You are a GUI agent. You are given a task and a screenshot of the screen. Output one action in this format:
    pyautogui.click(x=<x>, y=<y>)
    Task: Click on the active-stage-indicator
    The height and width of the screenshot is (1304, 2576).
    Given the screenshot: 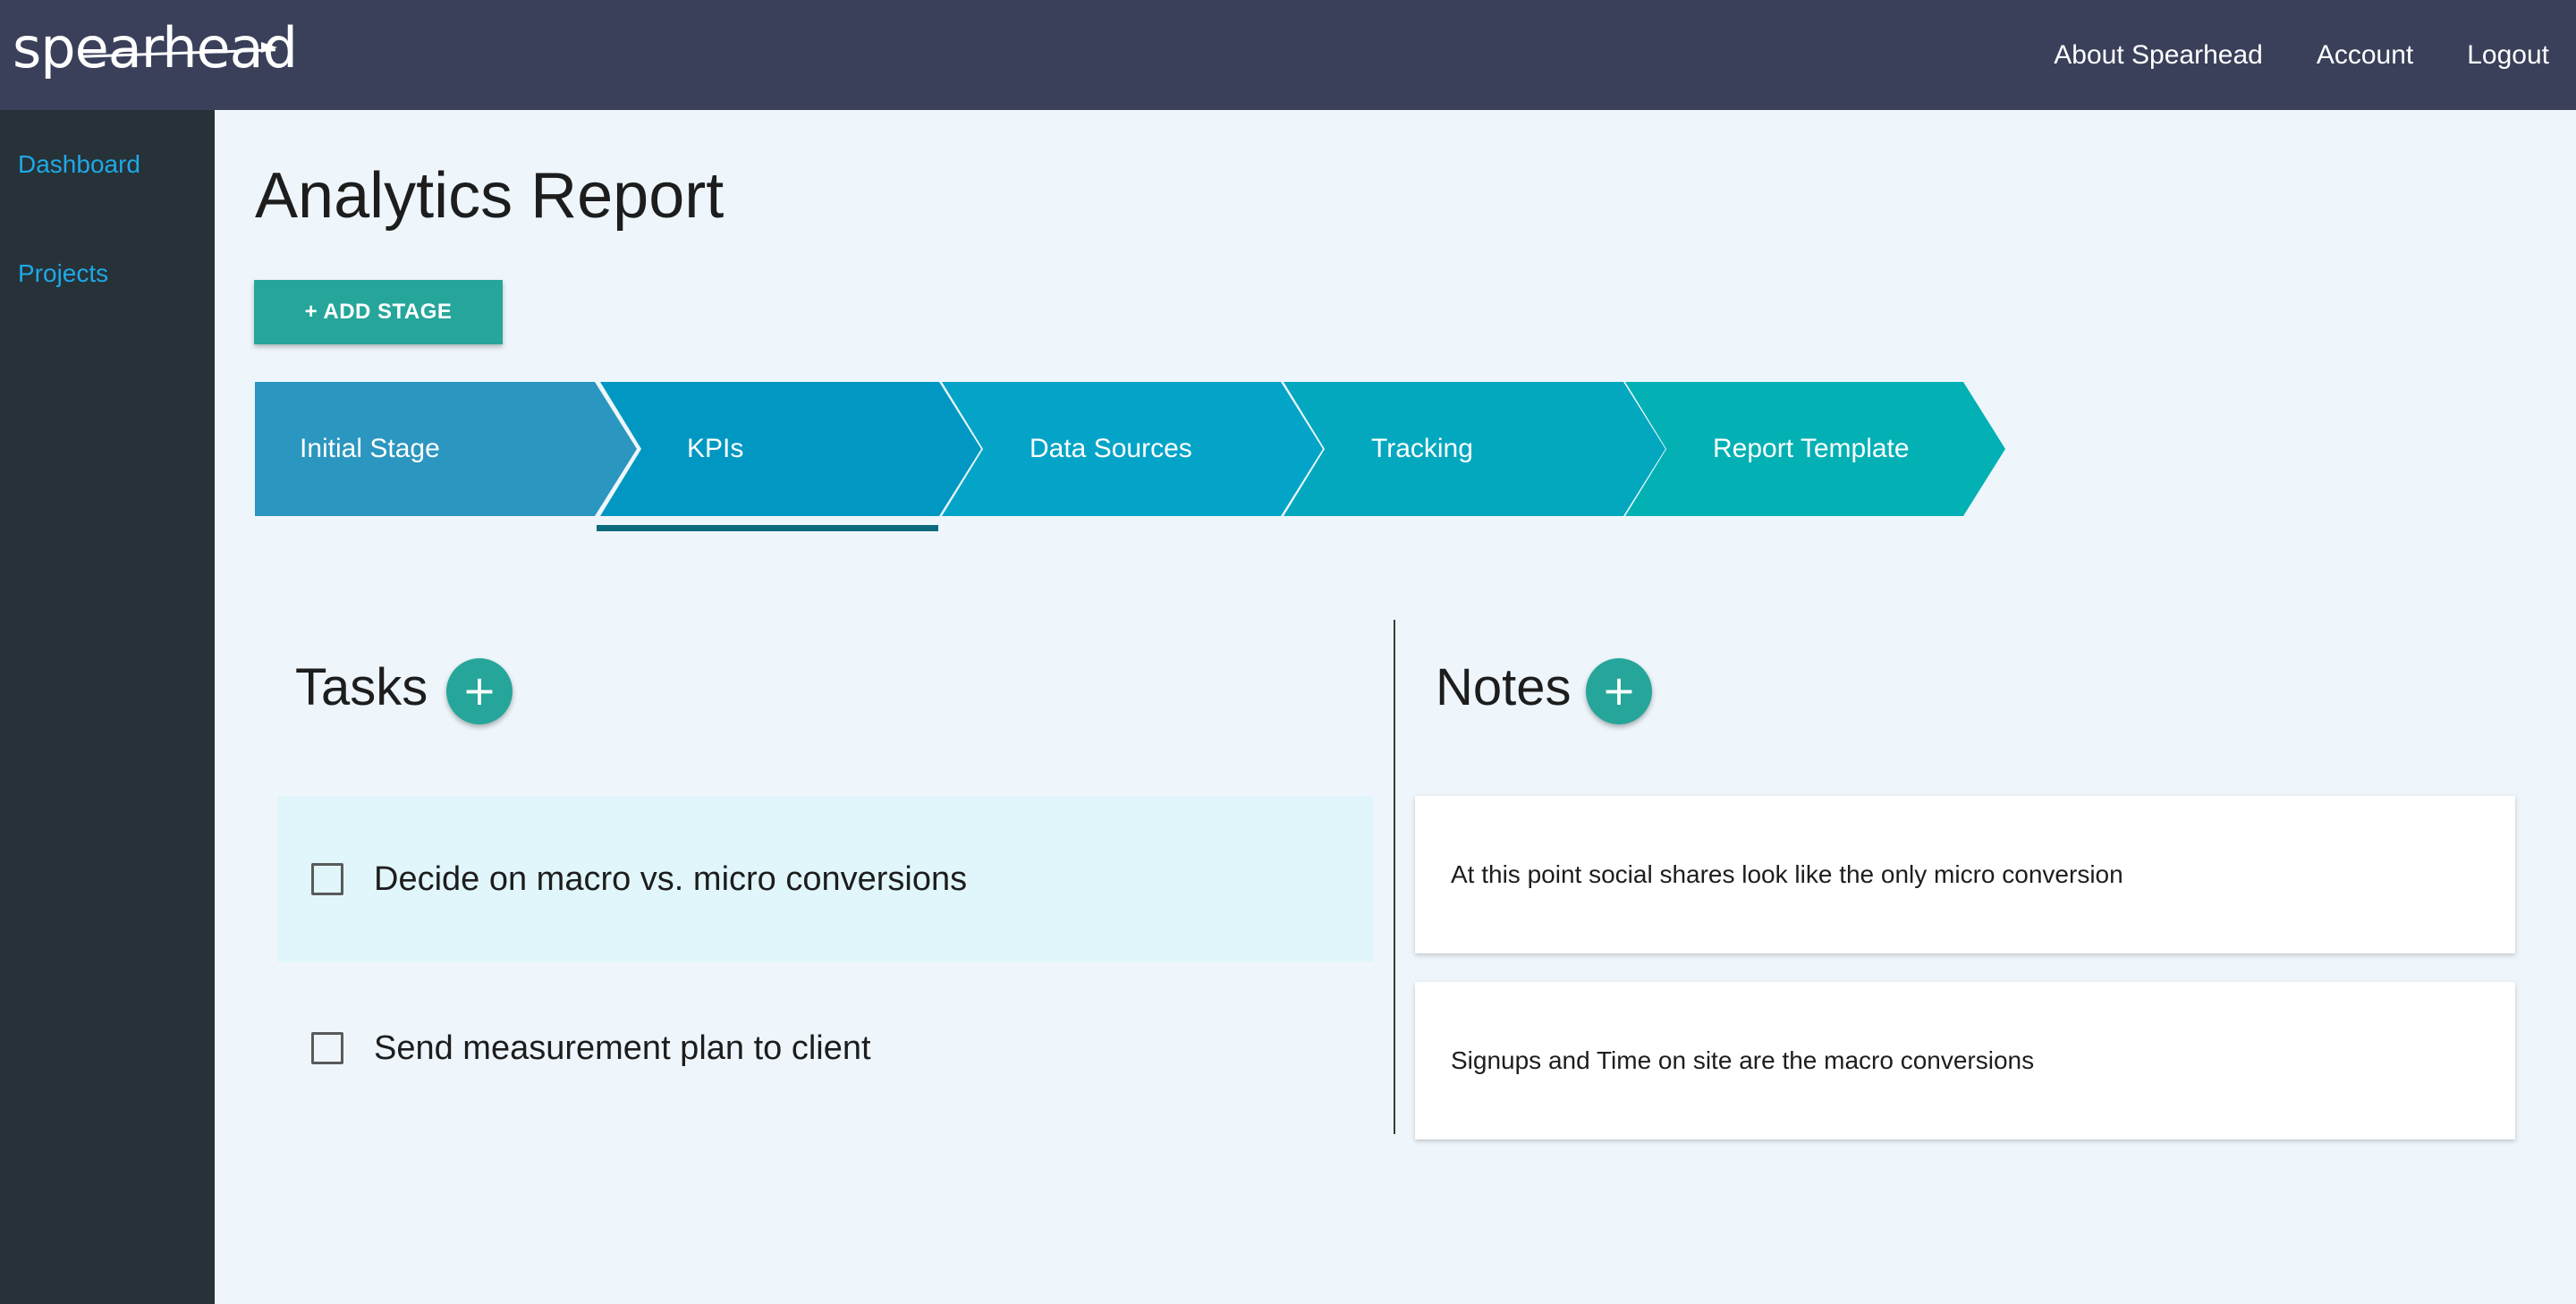 What is the action you would take?
    pyautogui.click(x=767, y=528)
    